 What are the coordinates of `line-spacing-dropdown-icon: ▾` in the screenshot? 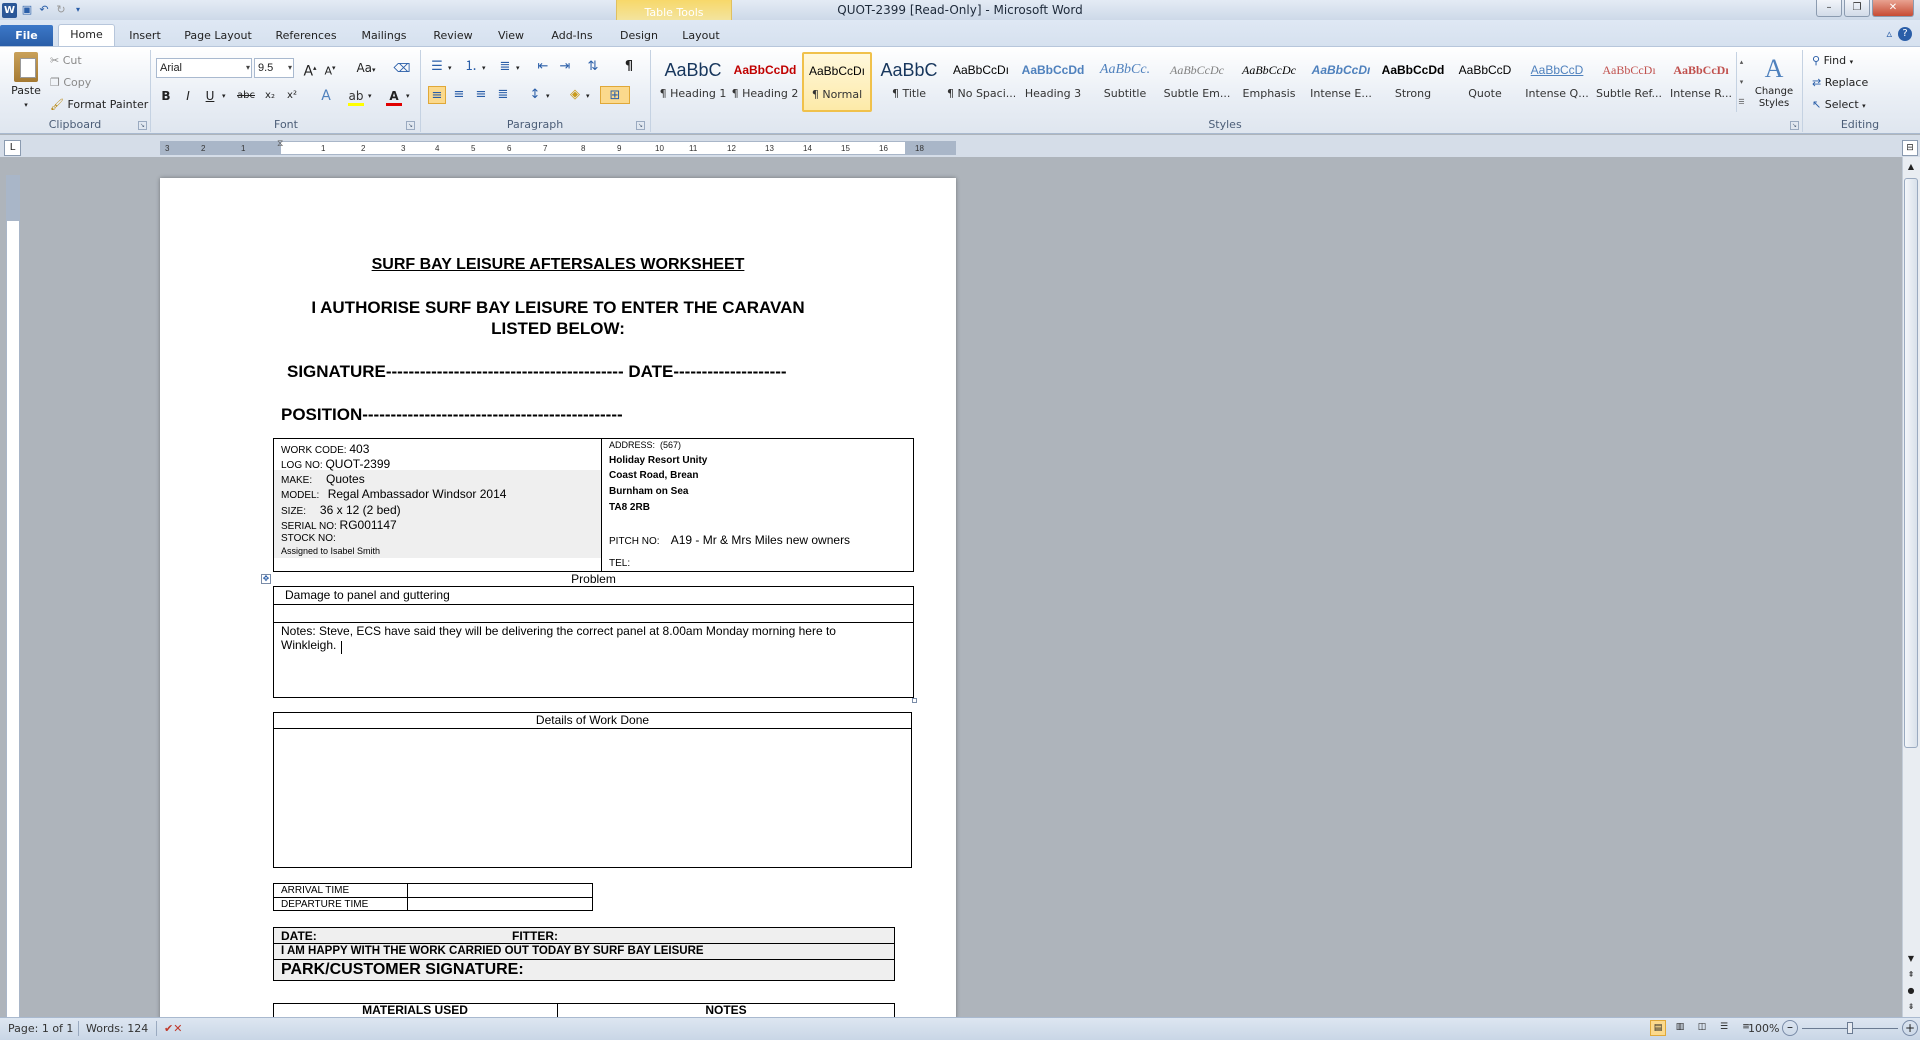 It's located at (548, 96).